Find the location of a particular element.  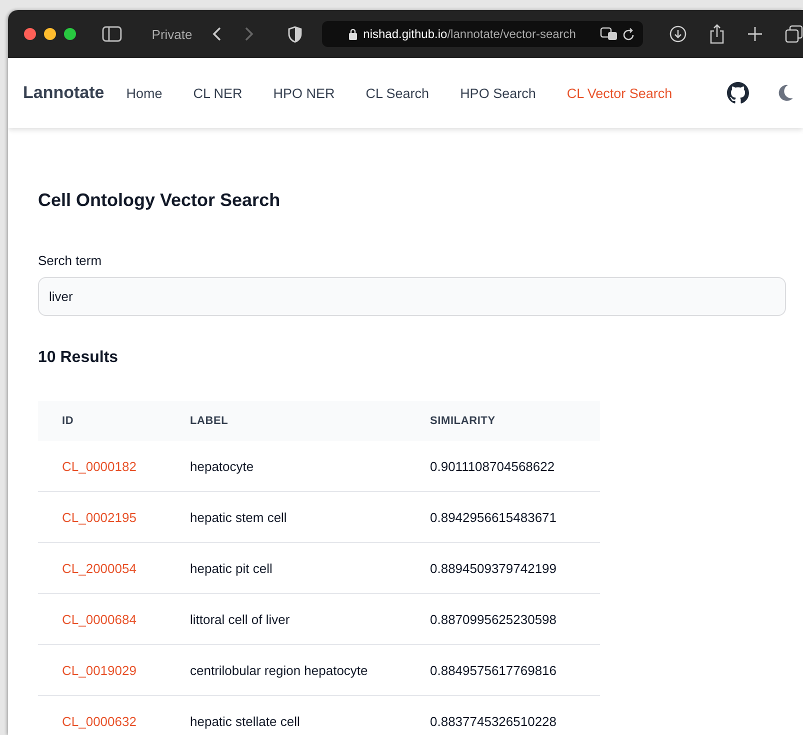

table-cell: littoral cell of liver is located at coordinates (240, 619).